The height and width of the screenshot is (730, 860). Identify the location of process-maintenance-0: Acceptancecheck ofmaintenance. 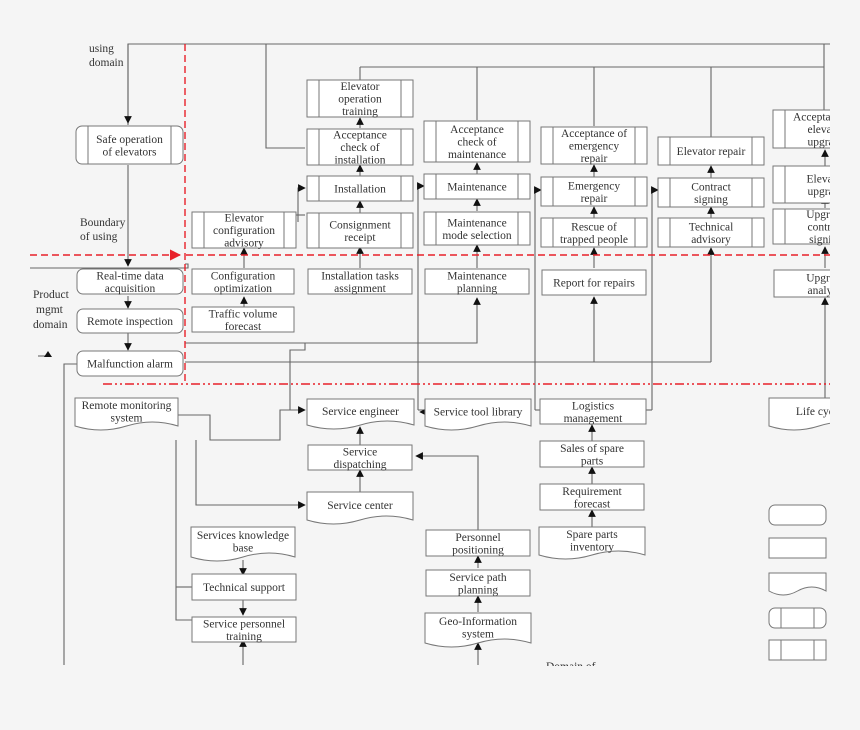
(477, 141).